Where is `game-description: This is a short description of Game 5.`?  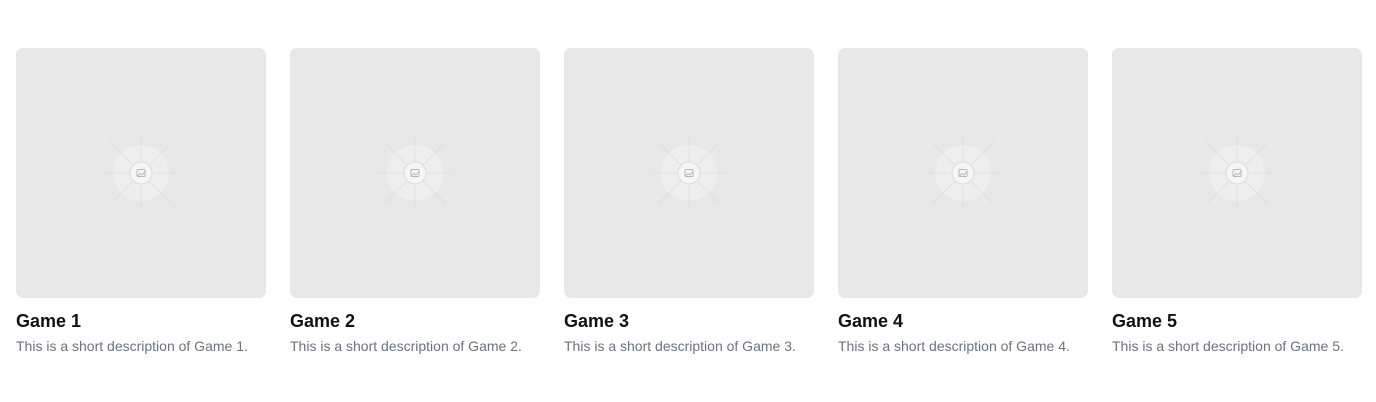 game-description: This is a short description of Game 5. is located at coordinates (1228, 346).